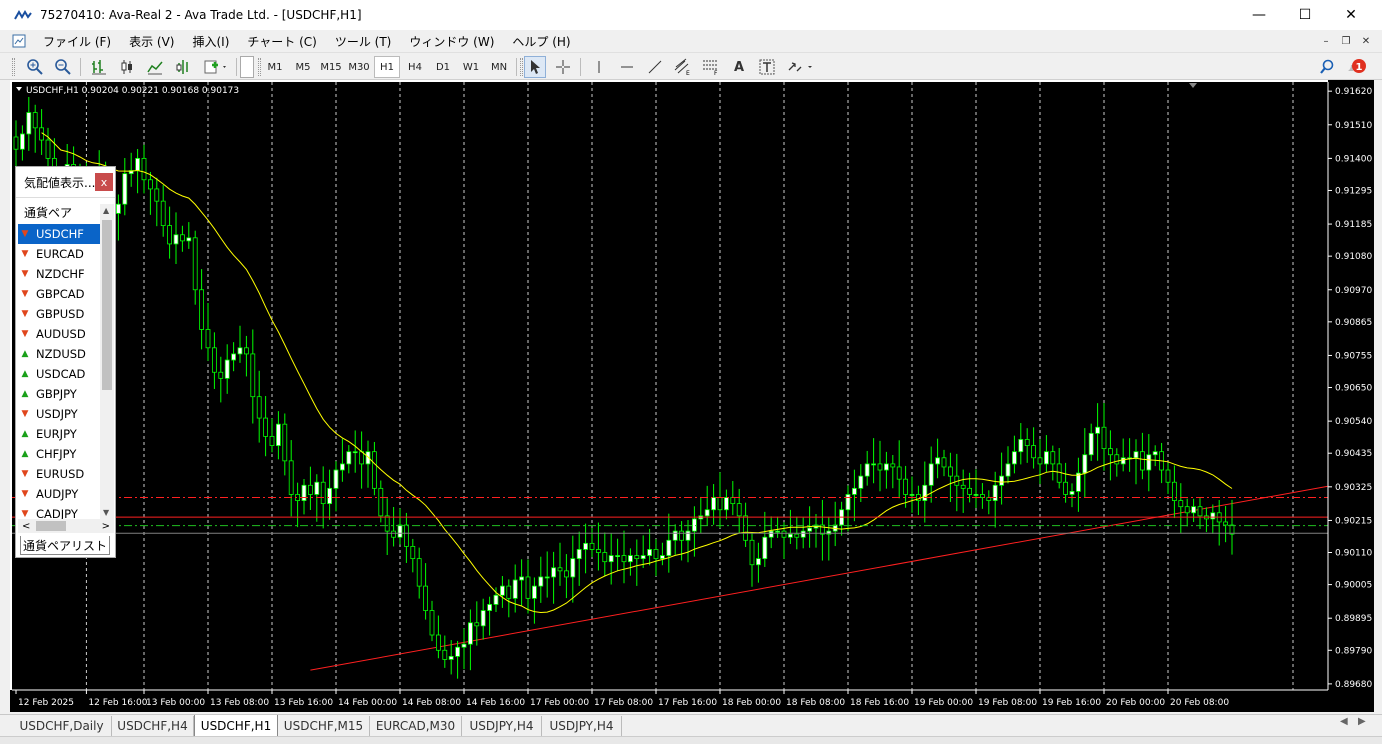 The height and width of the screenshot is (744, 1382). I want to click on maximize-icon: ☐, so click(1305, 15).